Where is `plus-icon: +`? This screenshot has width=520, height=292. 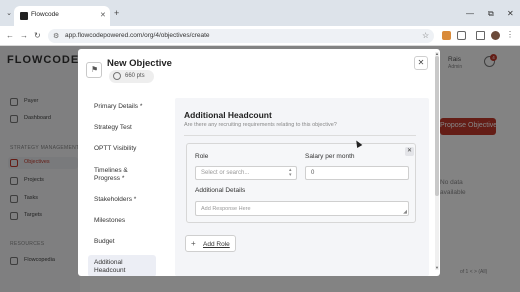 plus-icon: + is located at coordinates (193, 243).